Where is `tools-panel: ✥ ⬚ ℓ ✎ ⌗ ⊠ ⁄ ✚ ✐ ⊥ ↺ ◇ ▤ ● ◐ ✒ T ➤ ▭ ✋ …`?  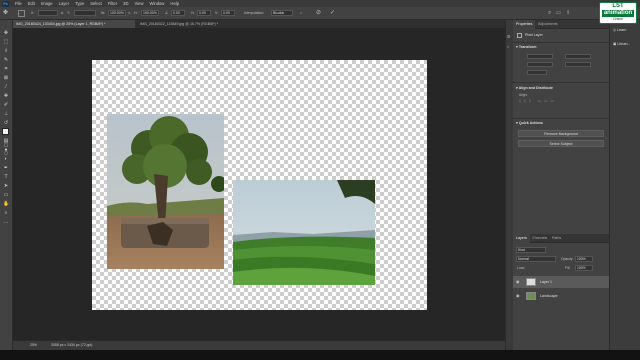 tools-panel: ✥ ⬚ ℓ ✎ ⌗ ⊠ ⁄ ✚ ✐ ⊥ ↺ ◇ ▤ ● ◐ ✒ T ➤ ▭ ✋ … is located at coordinates (6, 185).